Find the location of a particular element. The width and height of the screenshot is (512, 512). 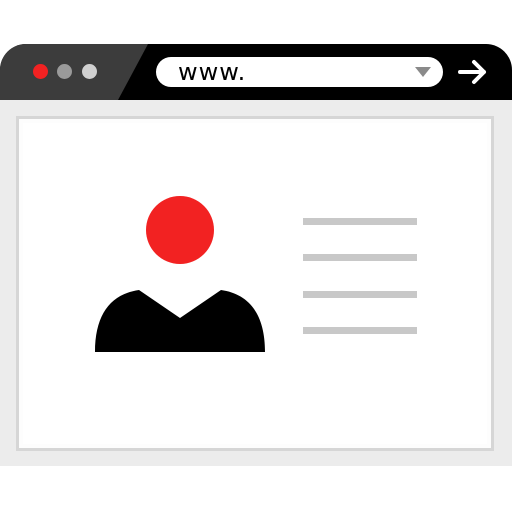

user-avatar-icon is located at coordinates (180, 274).